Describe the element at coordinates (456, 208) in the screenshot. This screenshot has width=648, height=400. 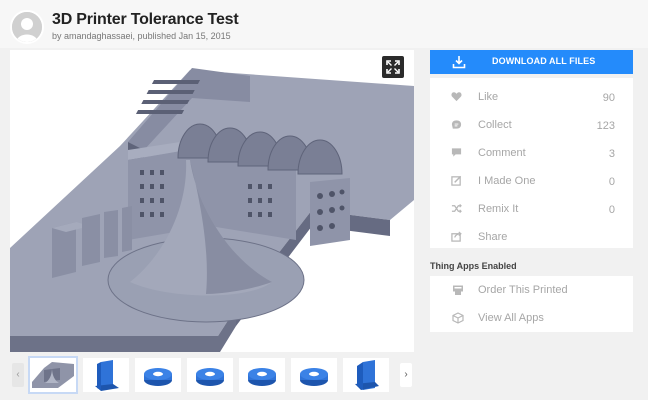
I see `remix-icon` at that location.